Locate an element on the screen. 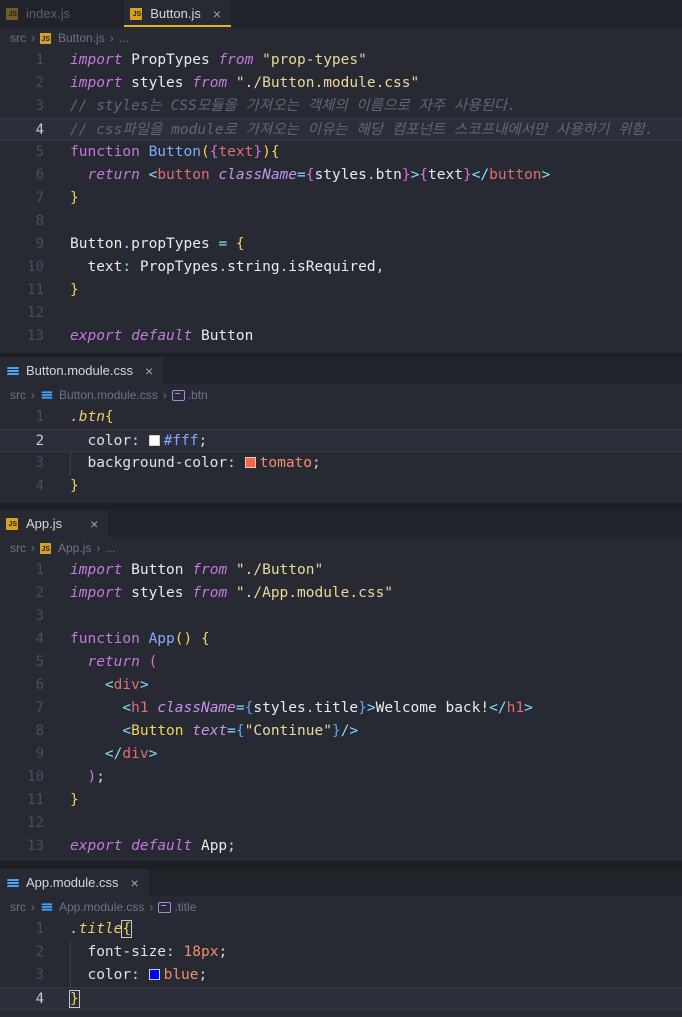 This screenshot has height=1017, width=682. breadcrumb-file: Button.module.css is located at coordinates (99, 395).